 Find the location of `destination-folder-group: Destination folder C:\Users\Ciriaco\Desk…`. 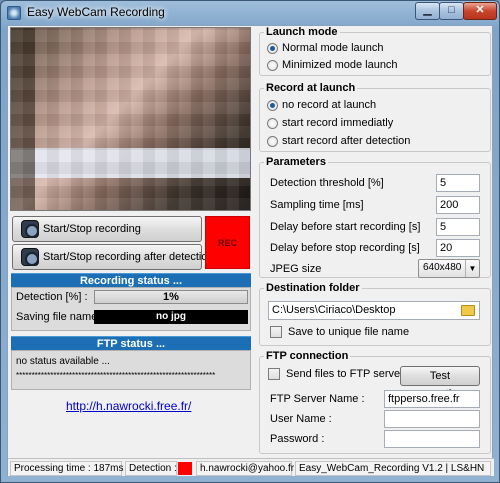

destination-folder-group: Destination folder C:\Users\Ciriaco\Desk… is located at coordinates (375, 314).